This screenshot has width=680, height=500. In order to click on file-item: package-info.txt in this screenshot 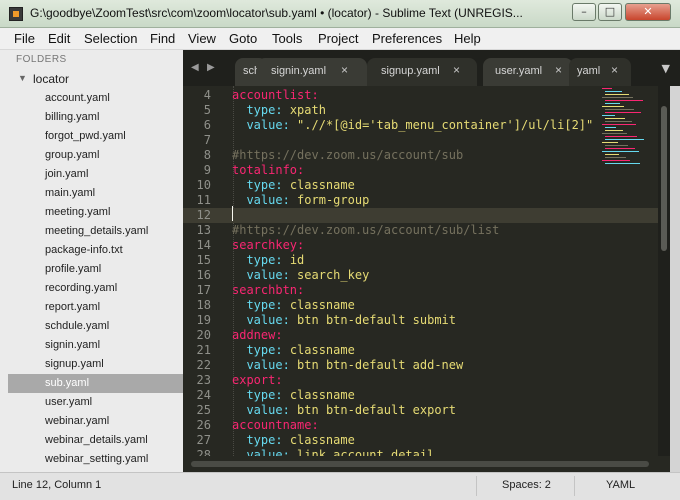, I will do `click(95, 250)`.